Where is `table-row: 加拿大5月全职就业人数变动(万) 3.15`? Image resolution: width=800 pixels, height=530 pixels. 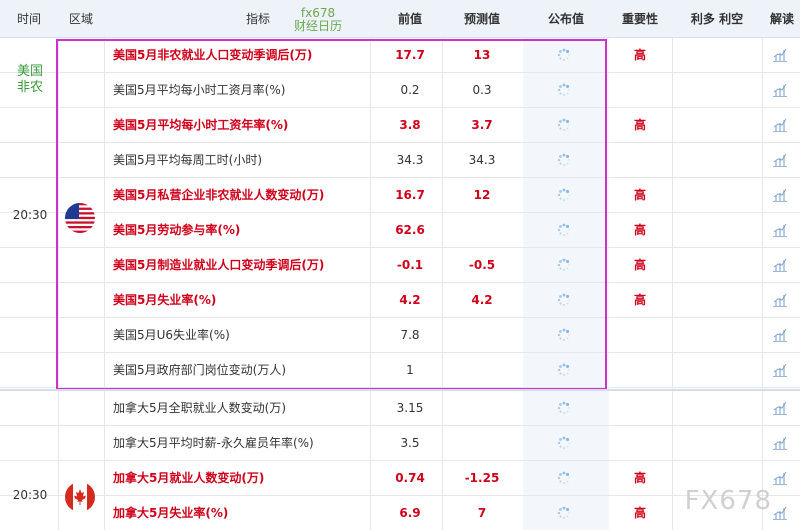 table-row: 加拿大5月全职就业人数变动(万) 3.15 is located at coordinates (400, 408).